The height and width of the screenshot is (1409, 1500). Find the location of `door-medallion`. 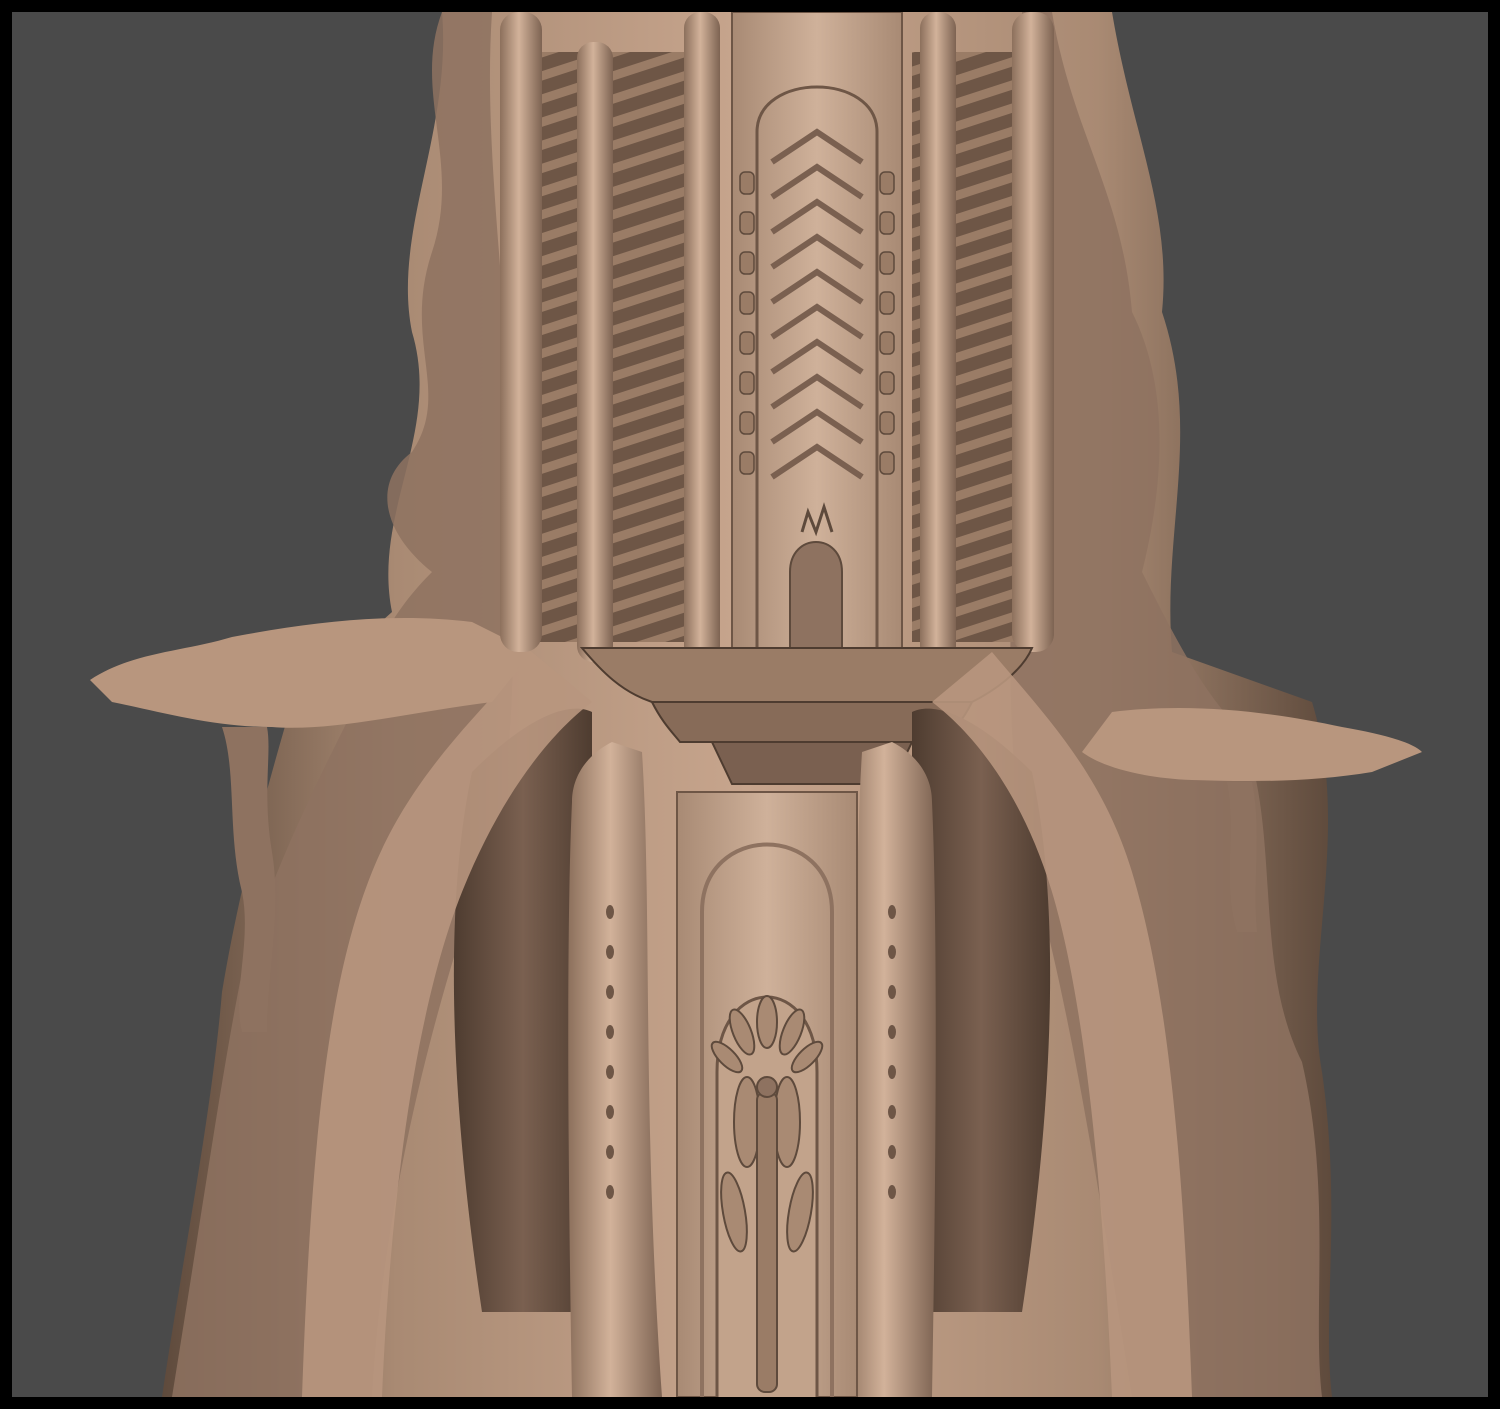

door-medallion is located at coordinates (767, 1087).